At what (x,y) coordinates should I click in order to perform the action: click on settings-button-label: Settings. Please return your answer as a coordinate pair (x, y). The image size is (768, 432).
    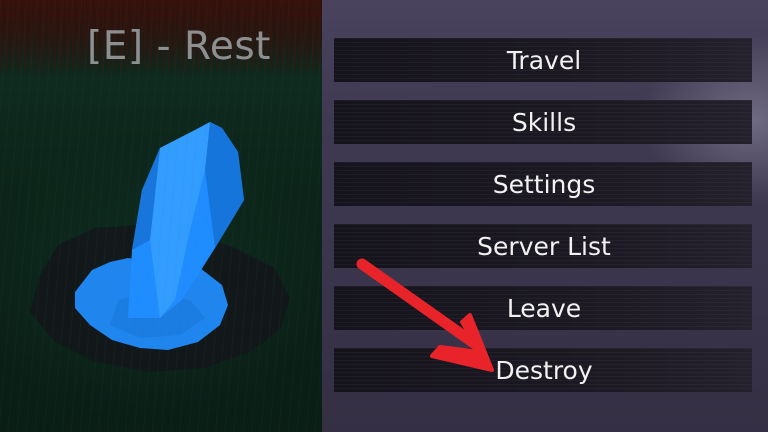
    Looking at the image, I should click on (544, 184).